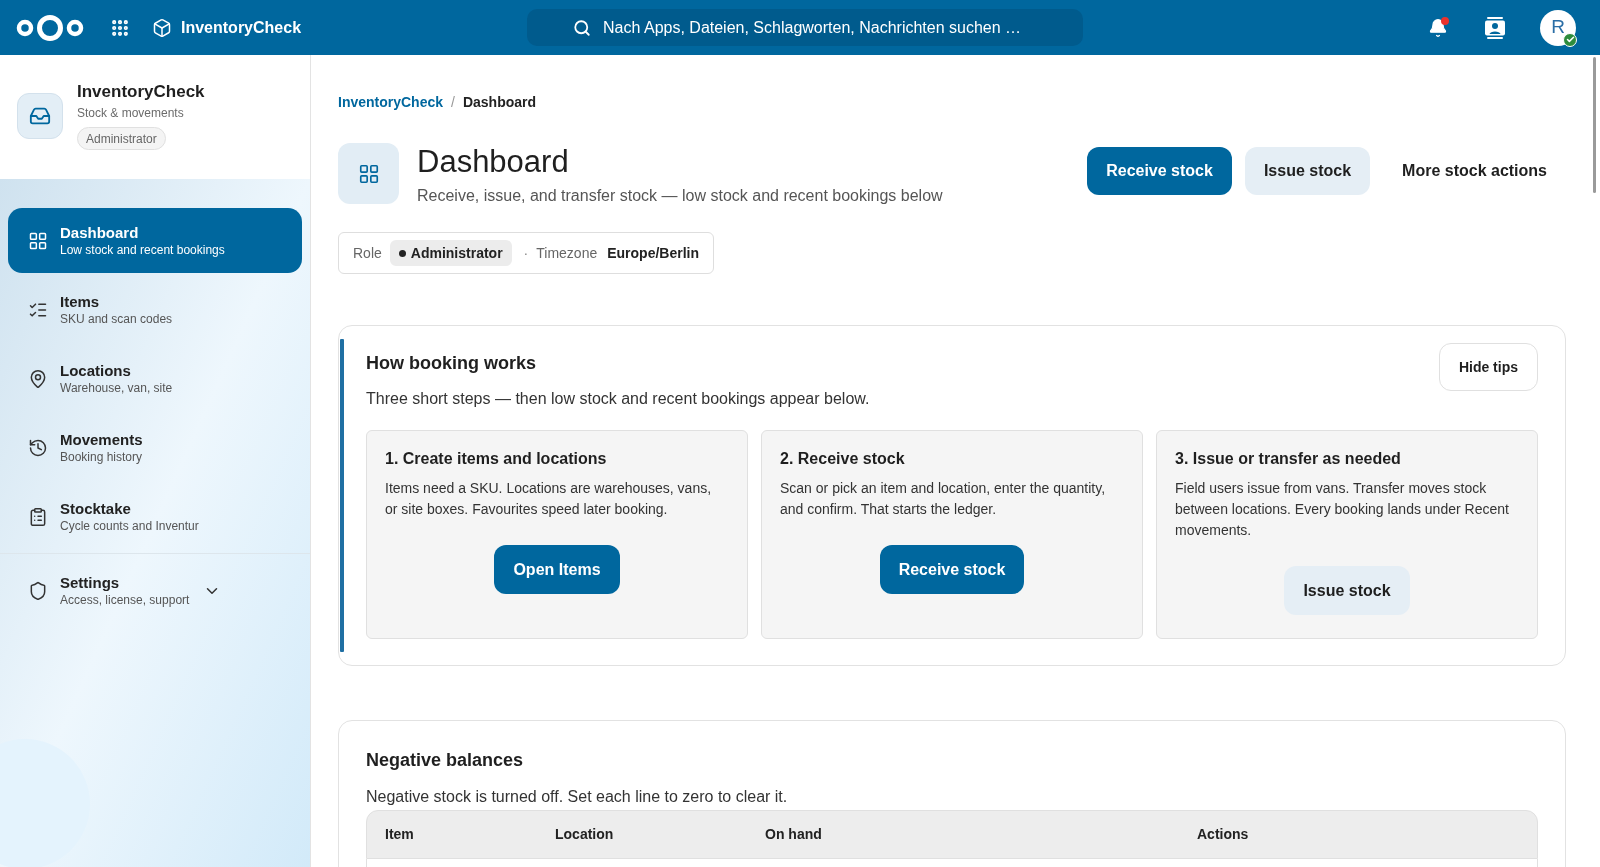 The width and height of the screenshot is (1600, 867). I want to click on hide-tips-button: Hide tips, so click(1488, 367).